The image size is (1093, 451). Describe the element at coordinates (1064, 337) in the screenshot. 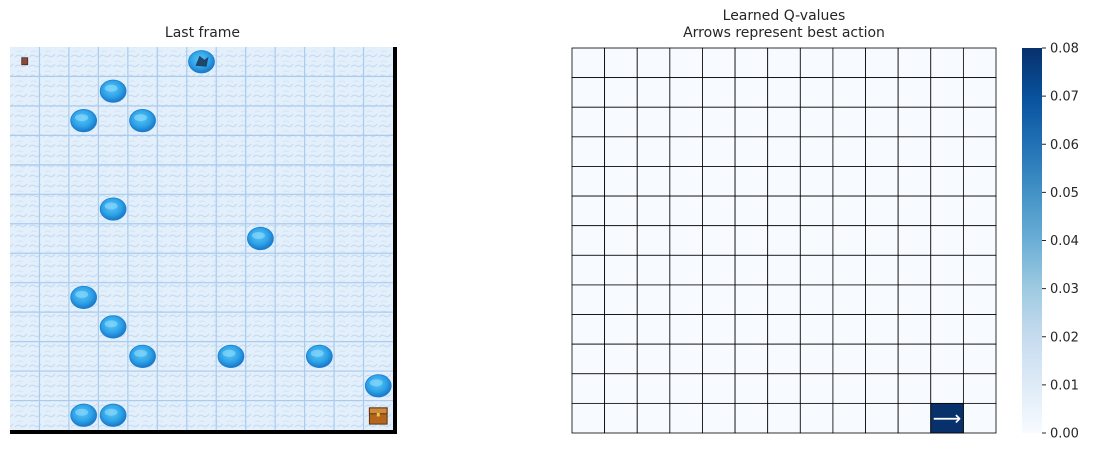

I see `colorbar-tick-label: 0.02` at that location.